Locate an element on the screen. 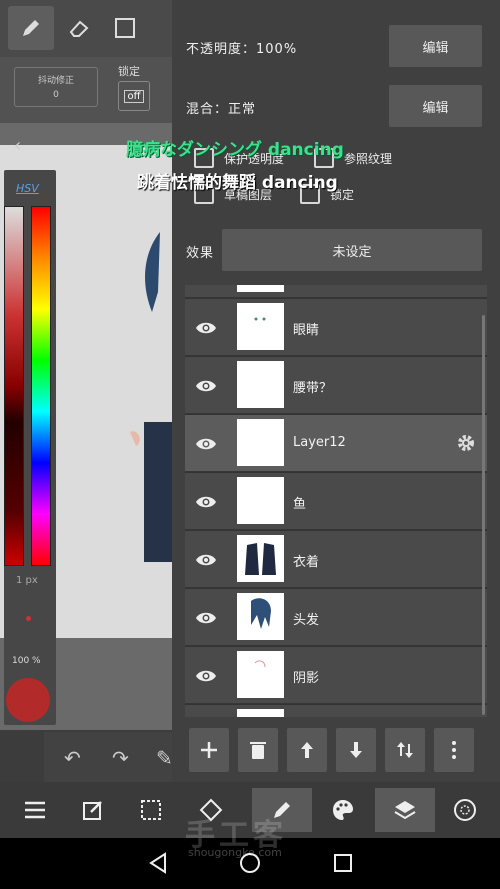  selection-button is located at coordinates (151, 810).